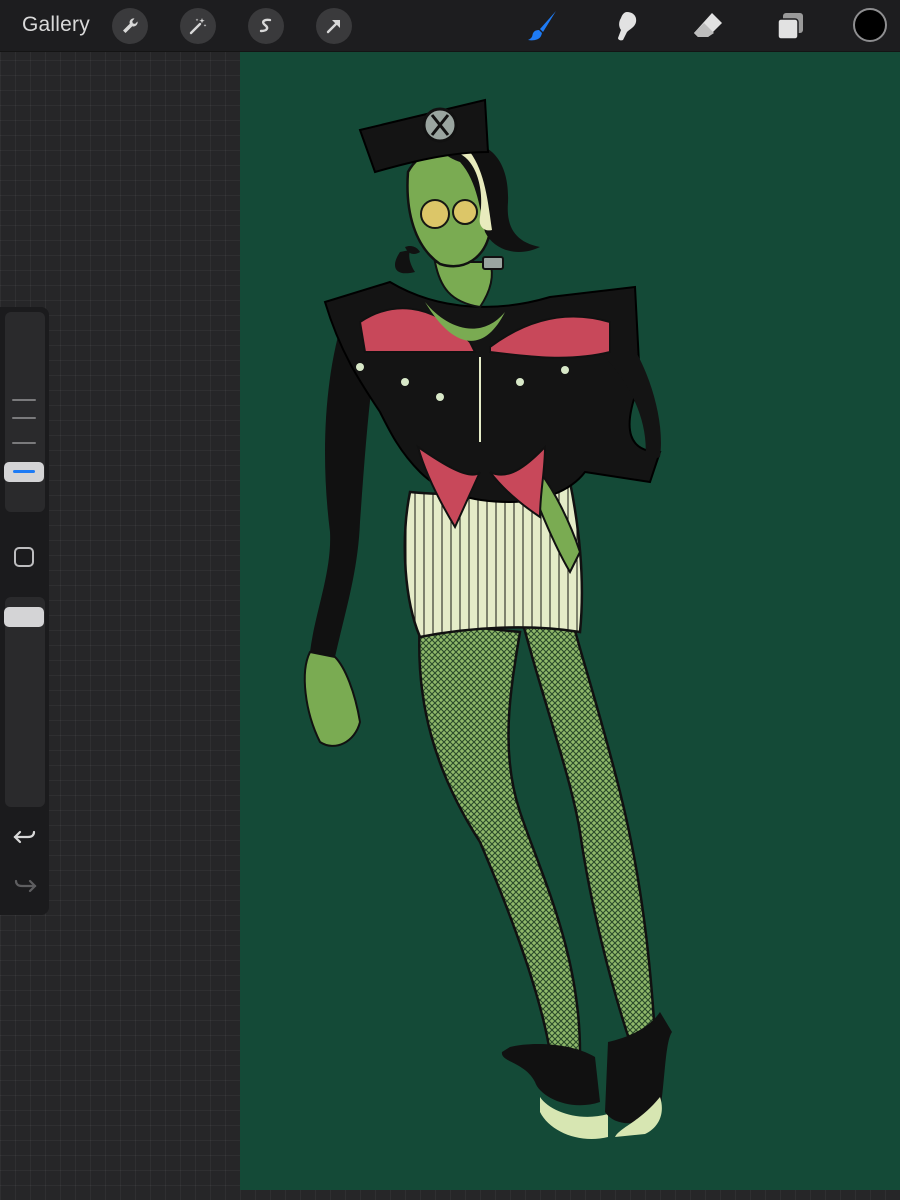  What do you see at coordinates (870, 25) in the screenshot?
I see `color-swatch-button` at bounding box center [870, 25].